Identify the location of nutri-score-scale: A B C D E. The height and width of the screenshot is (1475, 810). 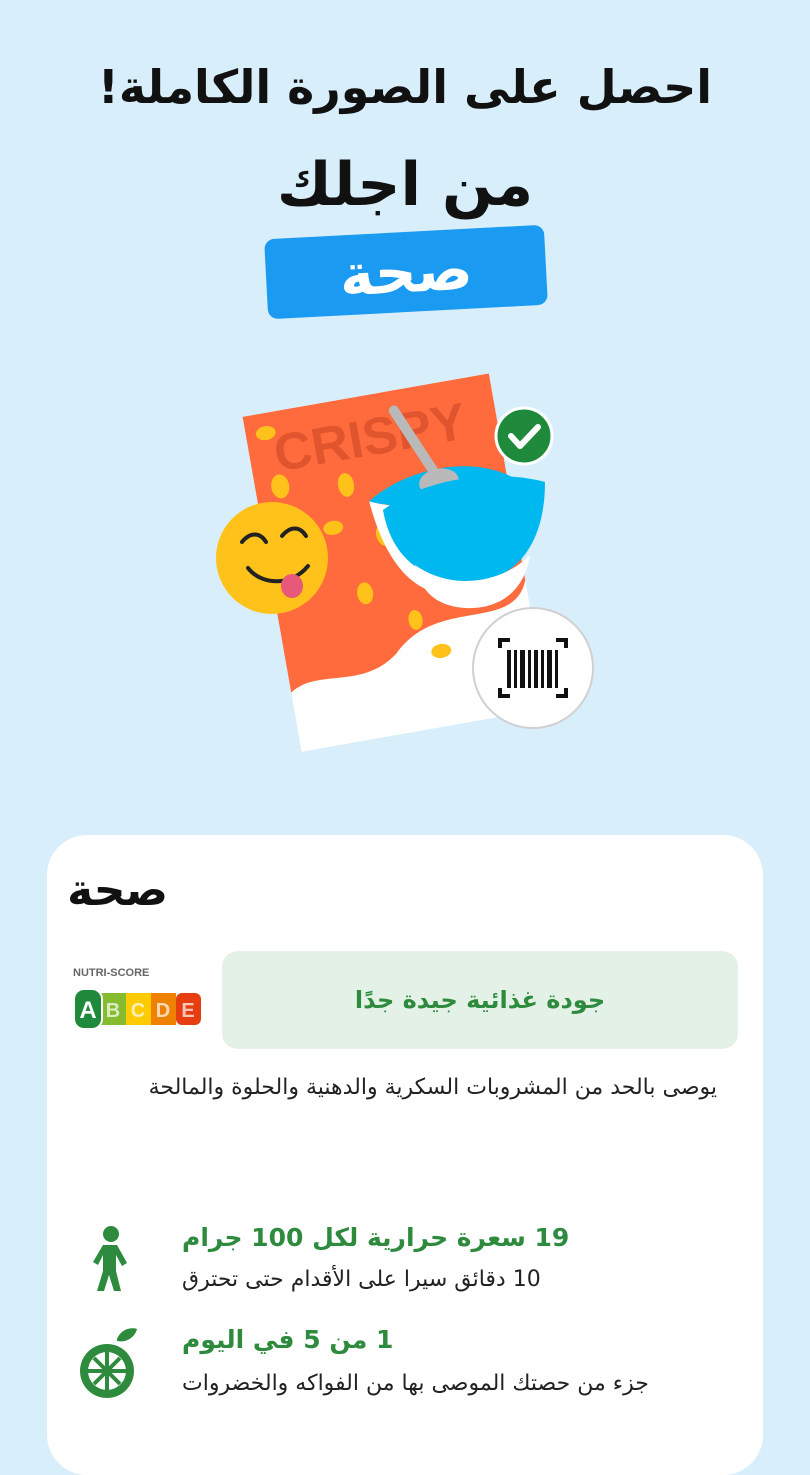
(138, 1009).